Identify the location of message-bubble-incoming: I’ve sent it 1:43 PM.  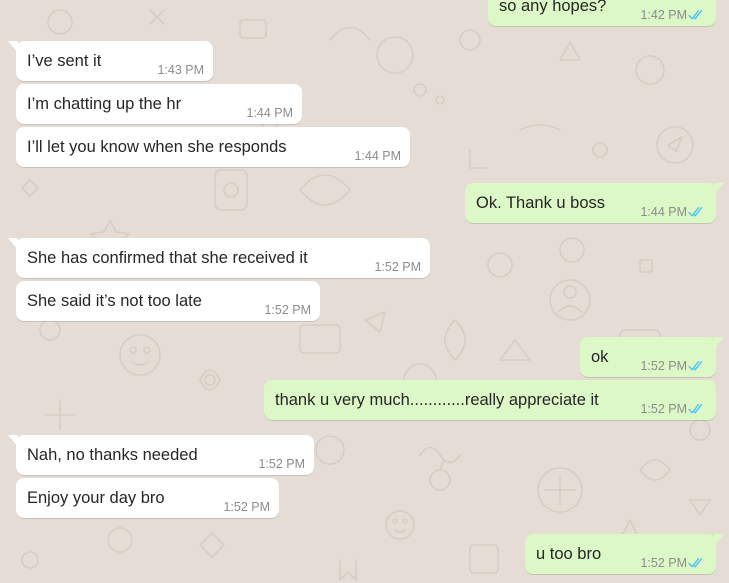
(110, 61).